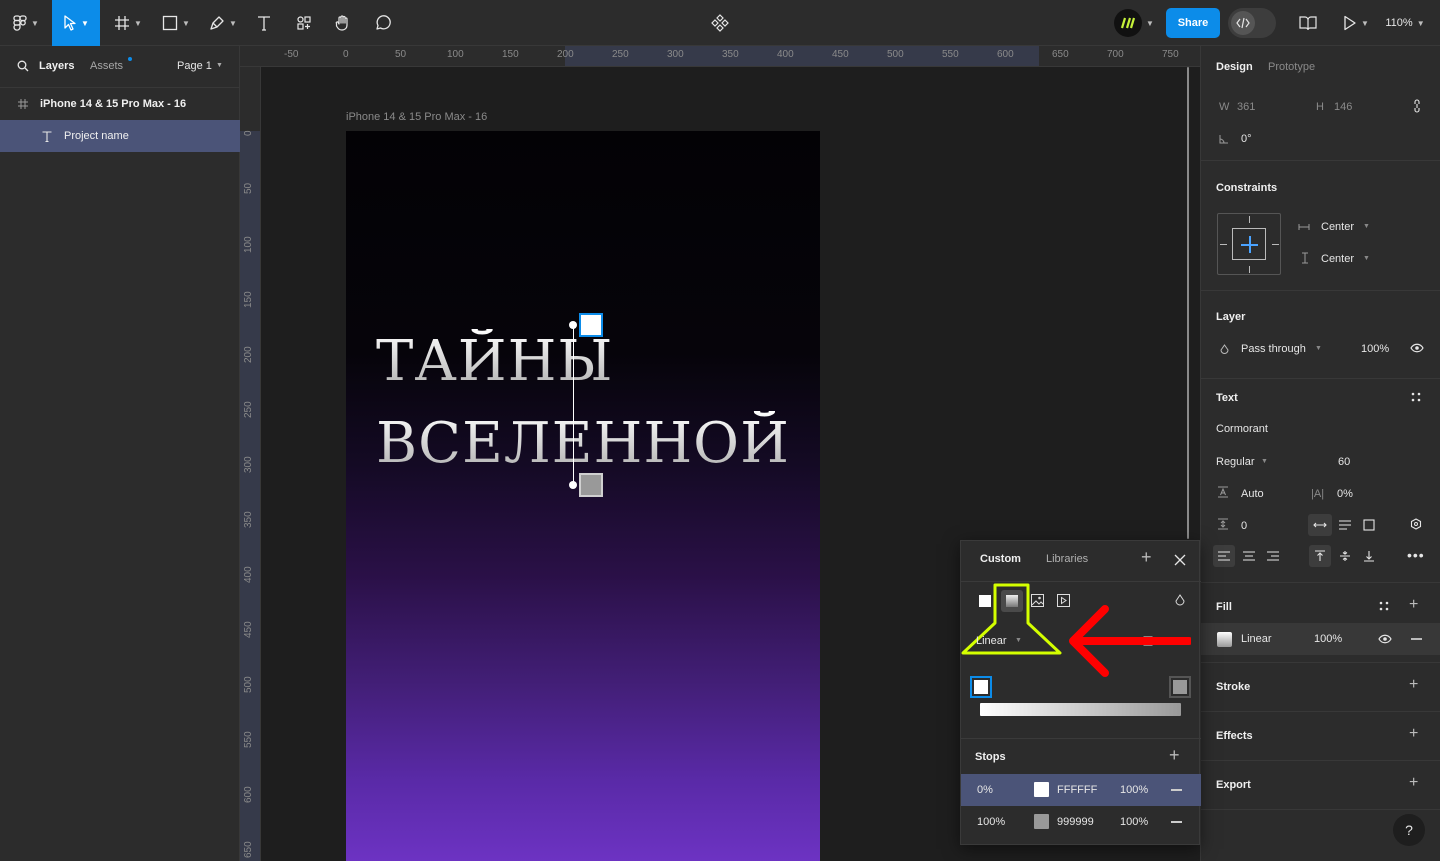 Image resolution: width=1440 pixels, height=861 pixels. What do you see at coordinates (1291, 67) in the screenshot?
I see `tab-prototype: Prototype` at bounding box center [1291, 67].